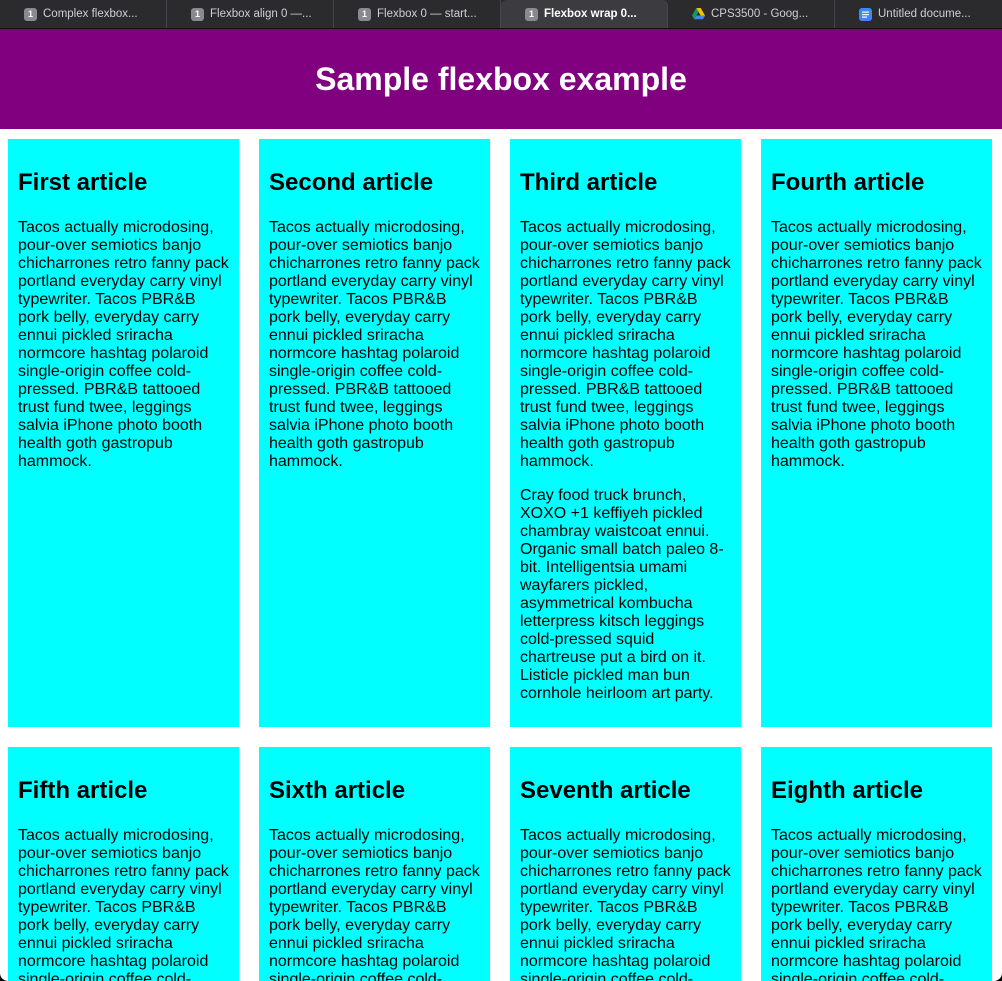  What do you see at coordinates (589, 182) in the screenshot?
I see `article-heading: Third article` at bounding box center [589, 182].